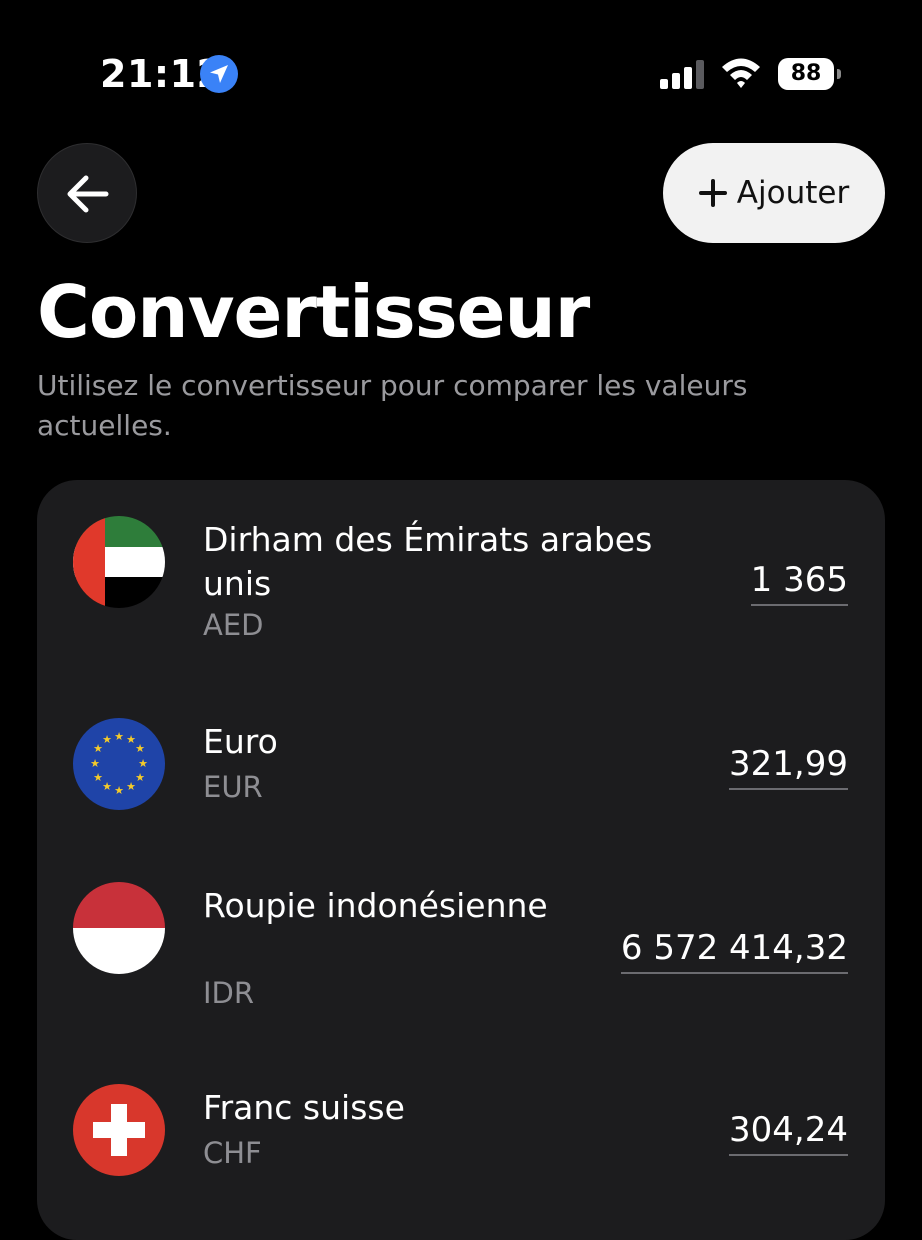 This screenshot has width=922, height=1240. I want to click on arrow-left-icon, so click(88, 194).